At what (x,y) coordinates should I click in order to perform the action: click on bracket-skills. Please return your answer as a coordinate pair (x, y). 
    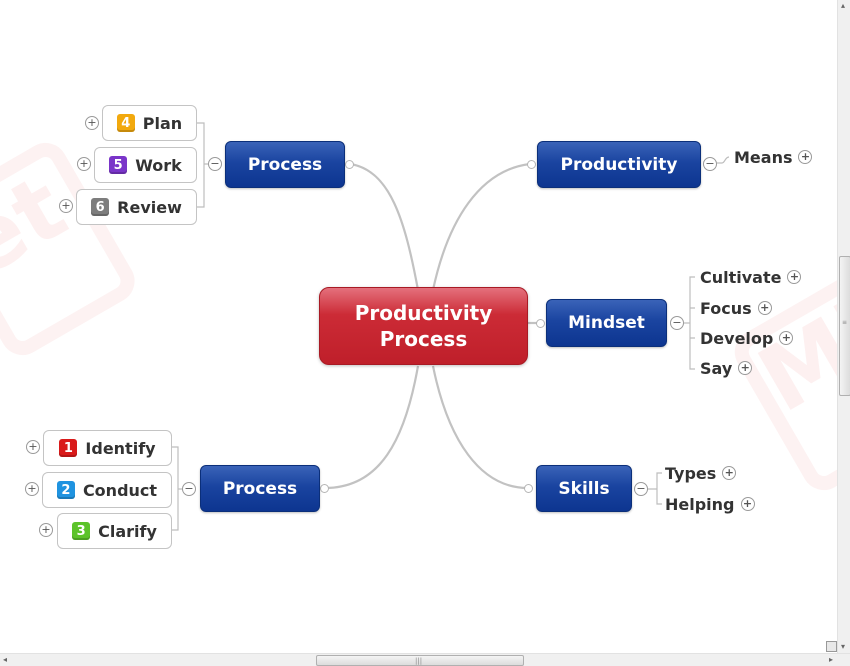
    Looking at the image, I should click on (655, 488).